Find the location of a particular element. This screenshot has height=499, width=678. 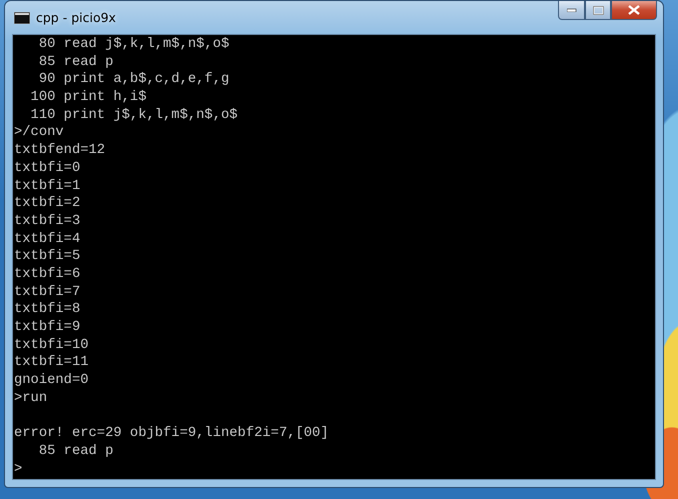

console-line: txtbfi=0 is located at coordinates (48, 169).